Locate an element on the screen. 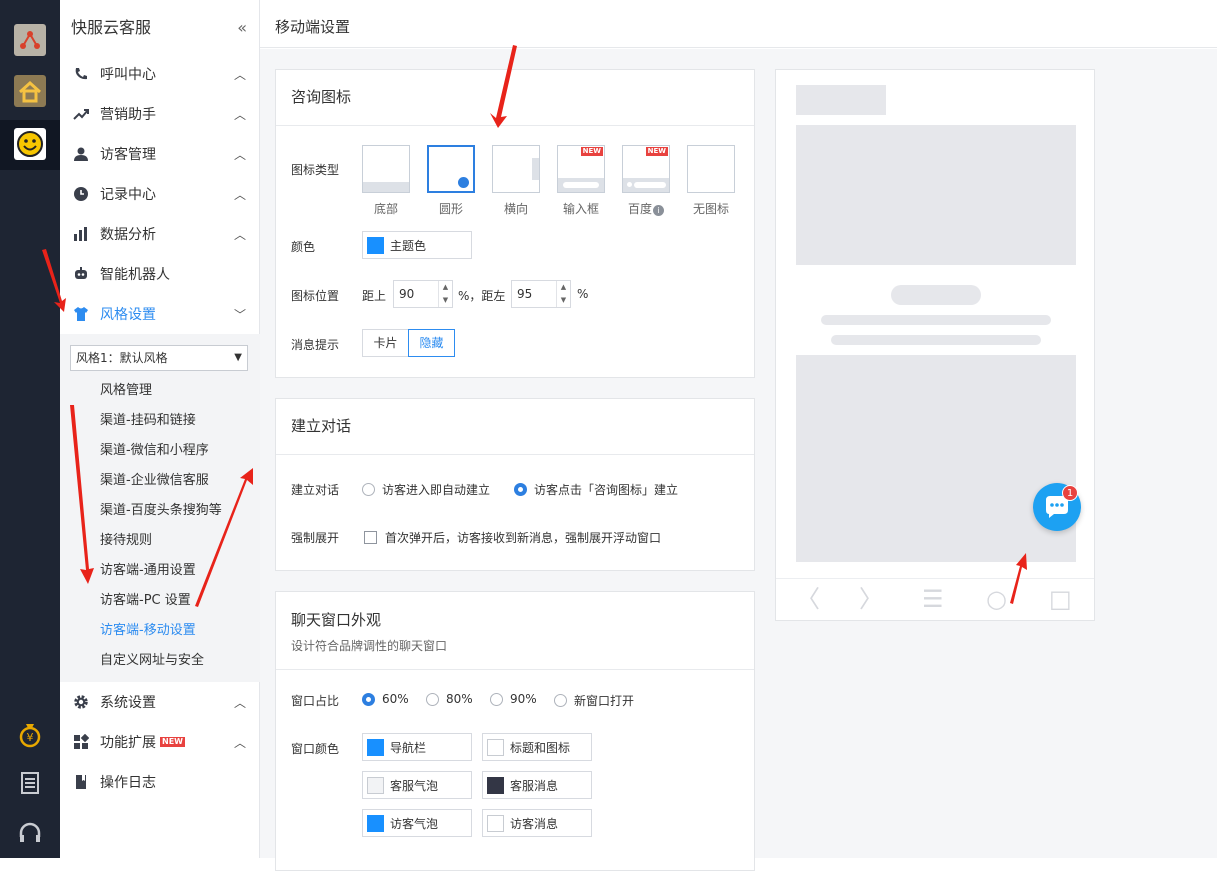 This screenshot has width=1217, height=871. left-label: %，距左 is located at coordinates (482, 296).